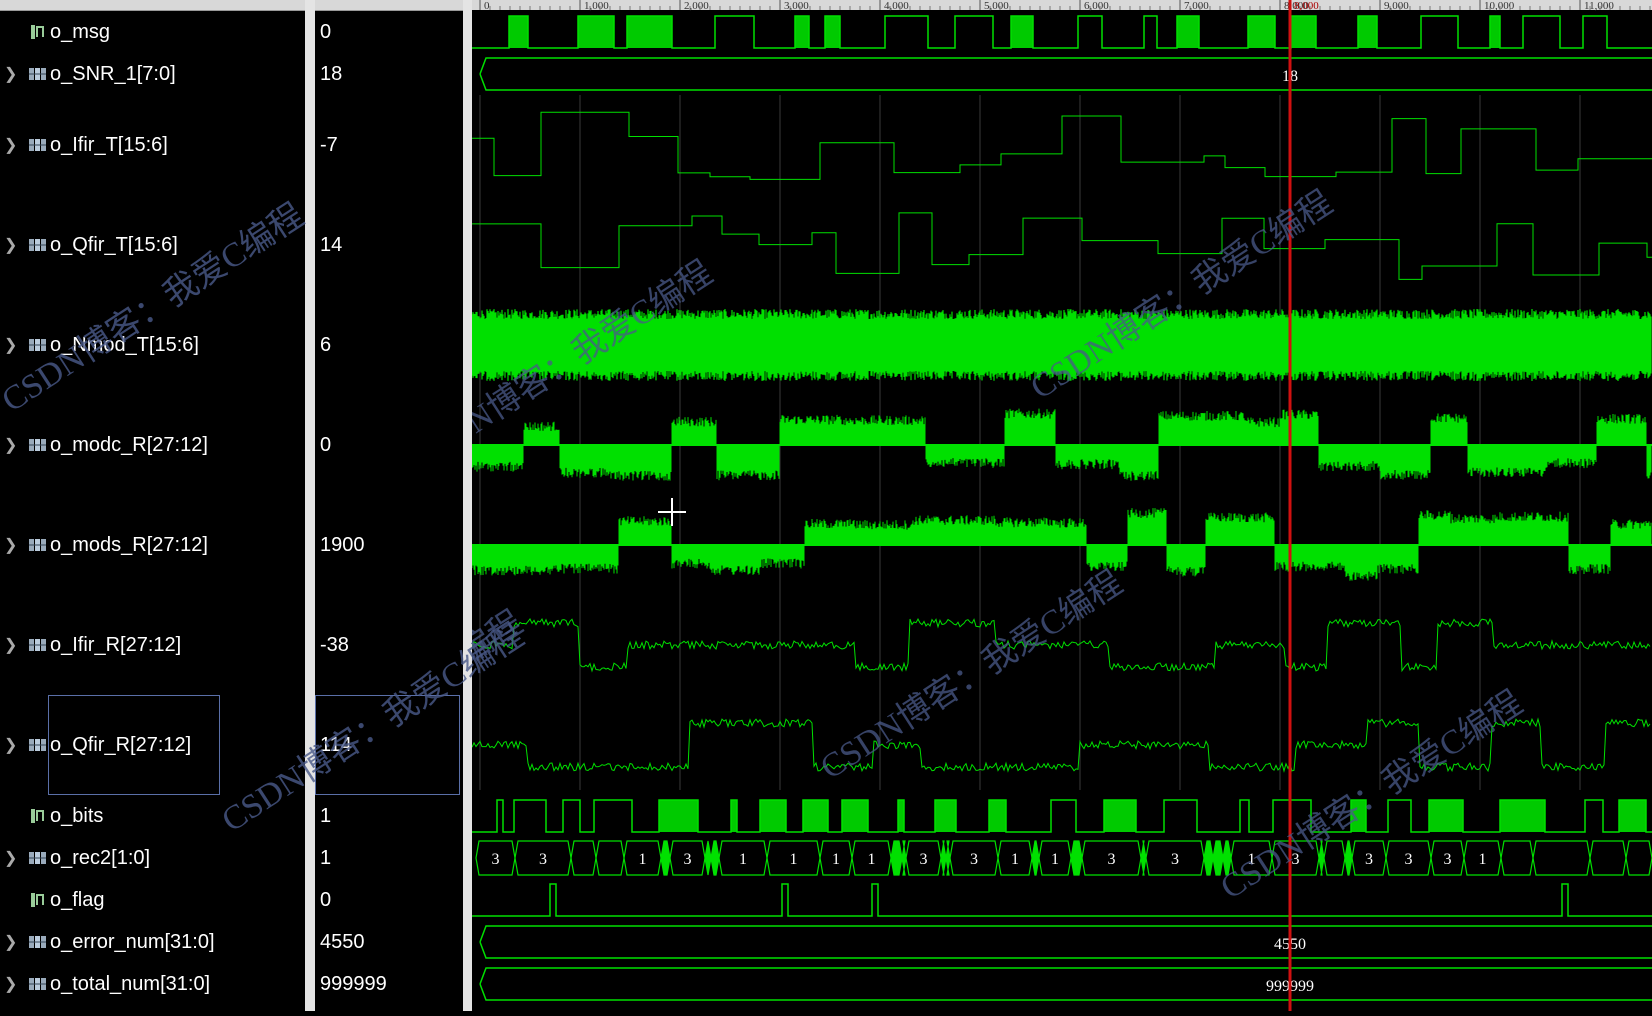 This screenshot has width=1652, height=1016. Describe the element at coordinates (389, 942) in the screenshot. I see `value-row: 4550` at that location.